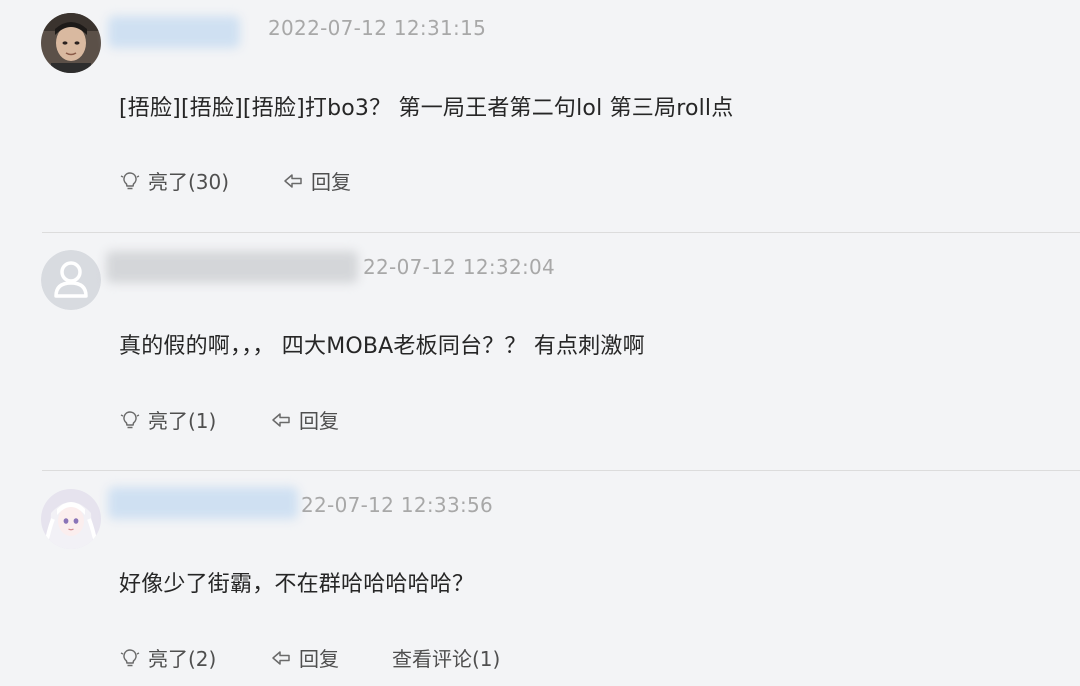  What do you see at coordinates (182, 659) in the screenshot?
I see `like-count-label: 亮了(2)` at bounding box center [182, 659].